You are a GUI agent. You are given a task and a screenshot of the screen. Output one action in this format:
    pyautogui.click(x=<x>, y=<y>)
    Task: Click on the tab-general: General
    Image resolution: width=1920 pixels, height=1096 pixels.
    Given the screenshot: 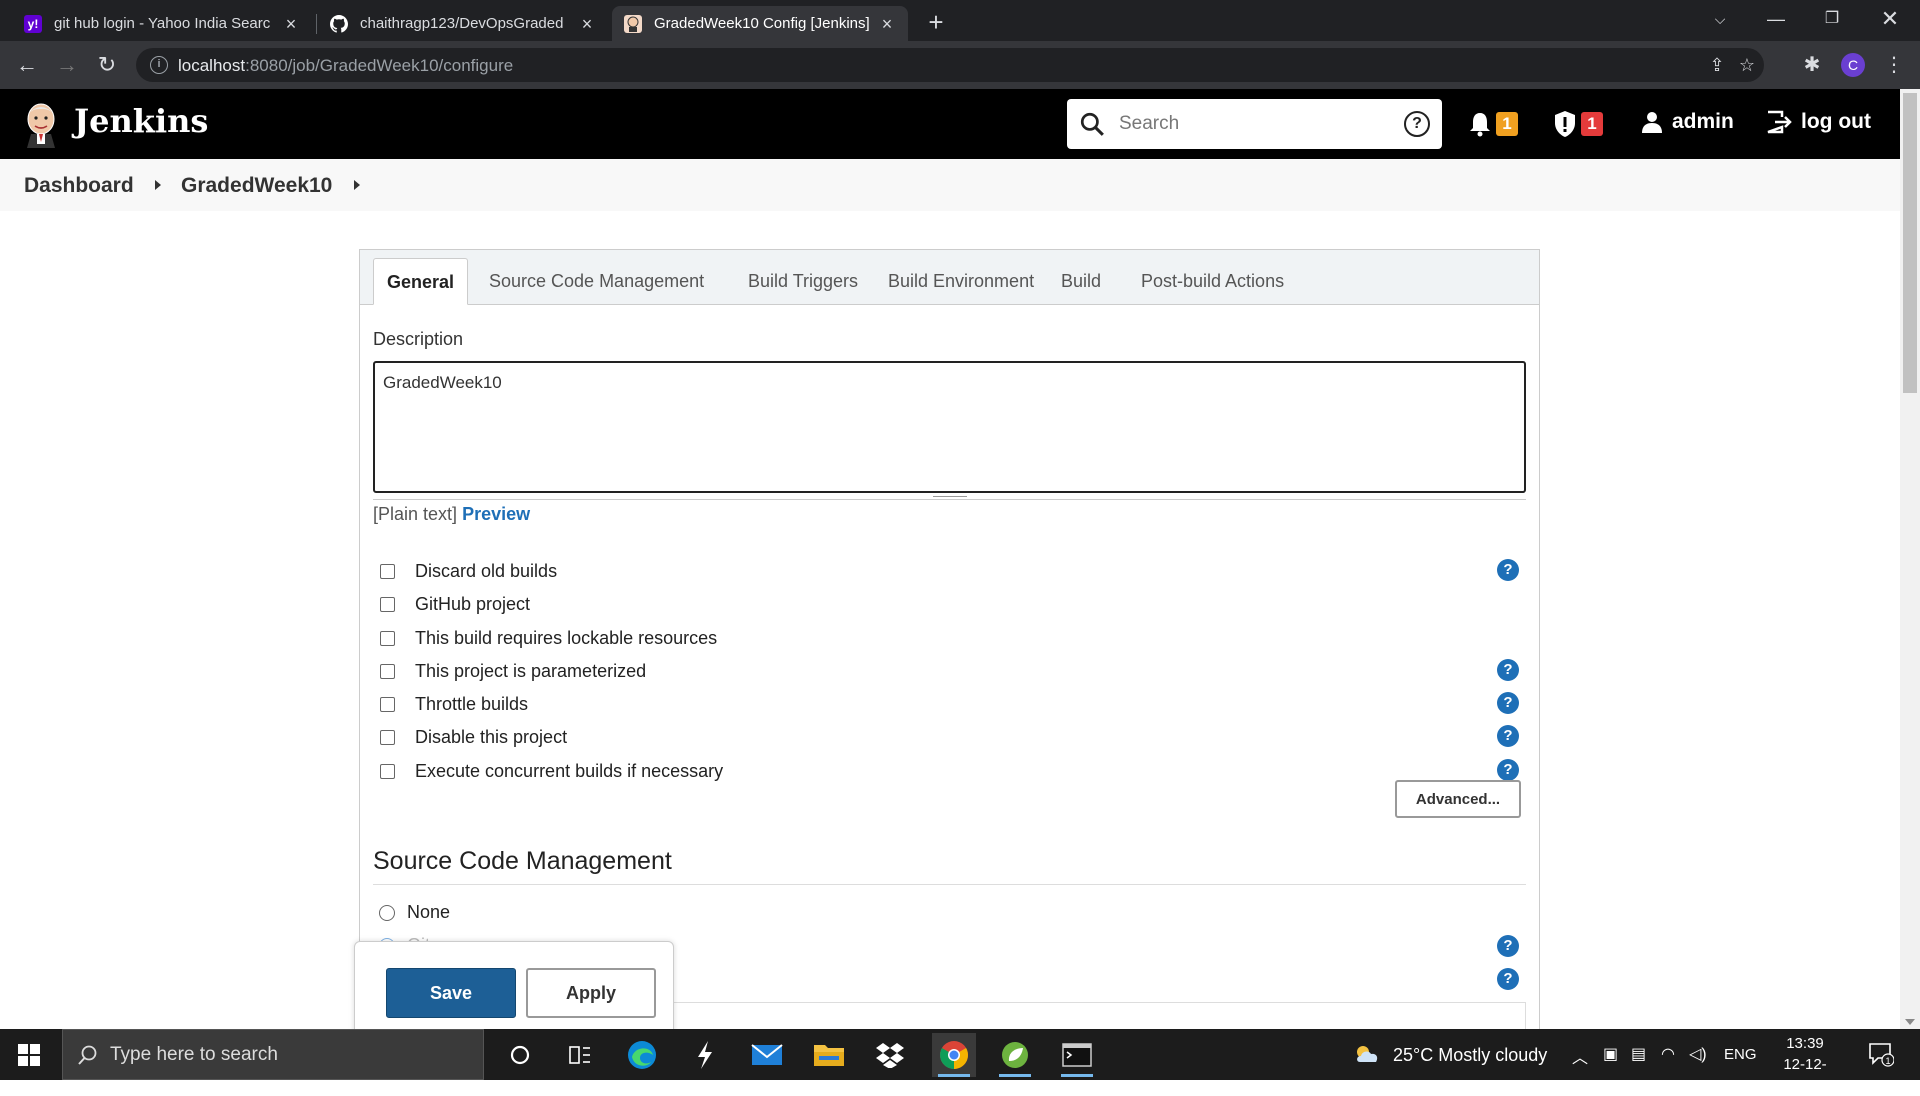 What is the action you would take?
    pyautogui.click(x=421, y=281)
    